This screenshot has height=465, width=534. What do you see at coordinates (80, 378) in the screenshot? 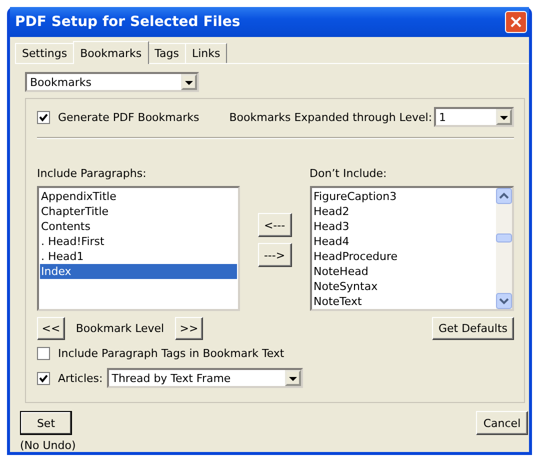
I see `checkbox-label: Articles:` at bounding box center [80, 378].